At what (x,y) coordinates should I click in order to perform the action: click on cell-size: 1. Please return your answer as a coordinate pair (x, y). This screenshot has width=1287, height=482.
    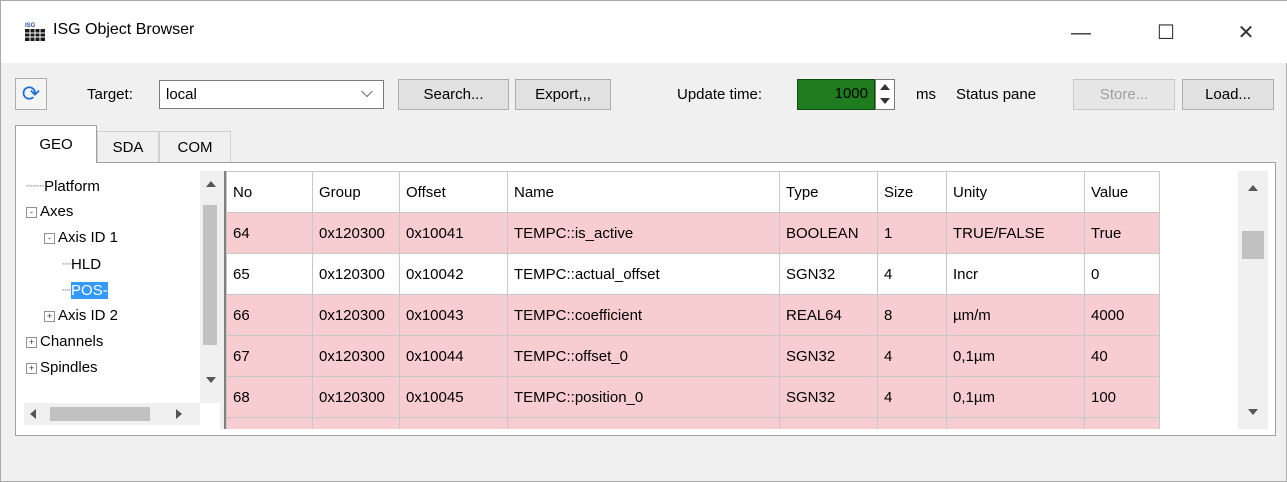
    Looking at the image, I should click on (912, 233).